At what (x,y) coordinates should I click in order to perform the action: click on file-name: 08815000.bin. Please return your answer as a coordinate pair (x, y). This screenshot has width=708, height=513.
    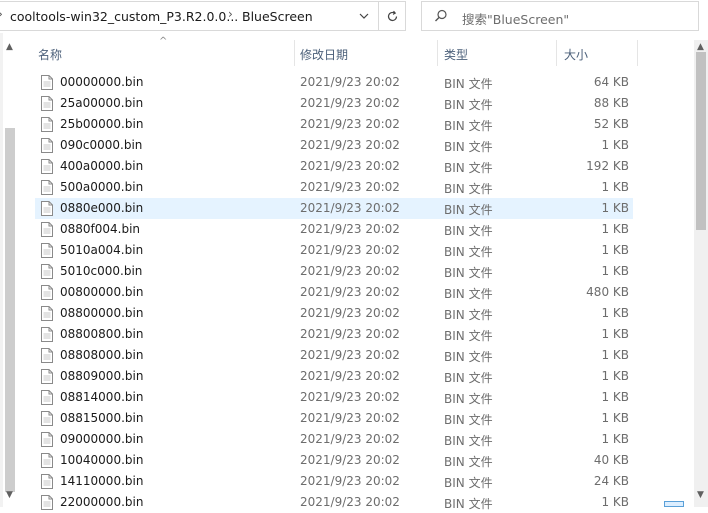
    Looking at the image, I should click on (102, 418).